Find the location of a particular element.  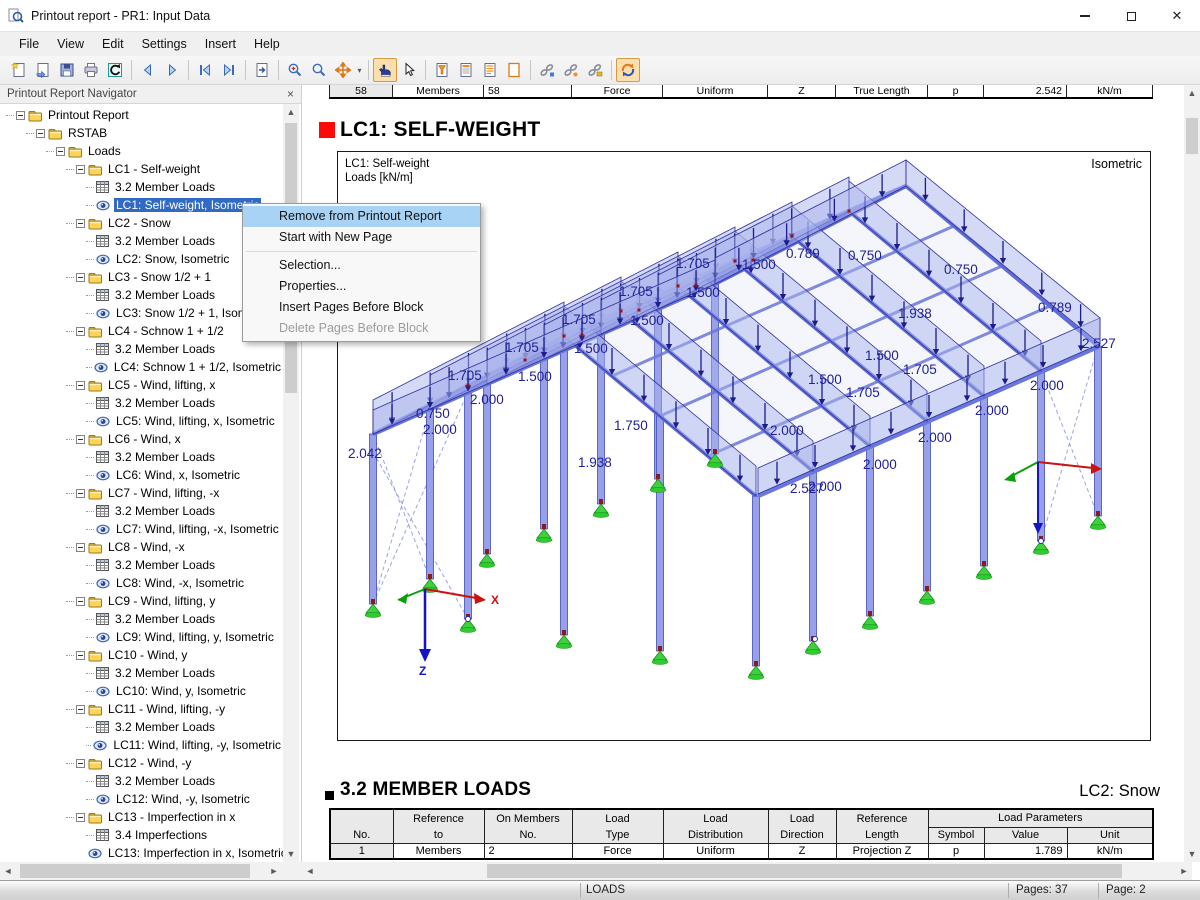

report-scroll-down-icon: ▼ is located at coordinates (1192, 854).